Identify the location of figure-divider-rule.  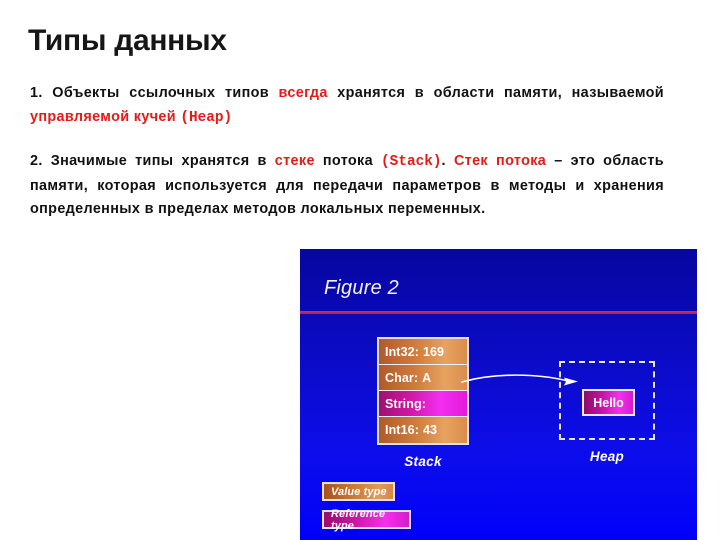
(498, 312).